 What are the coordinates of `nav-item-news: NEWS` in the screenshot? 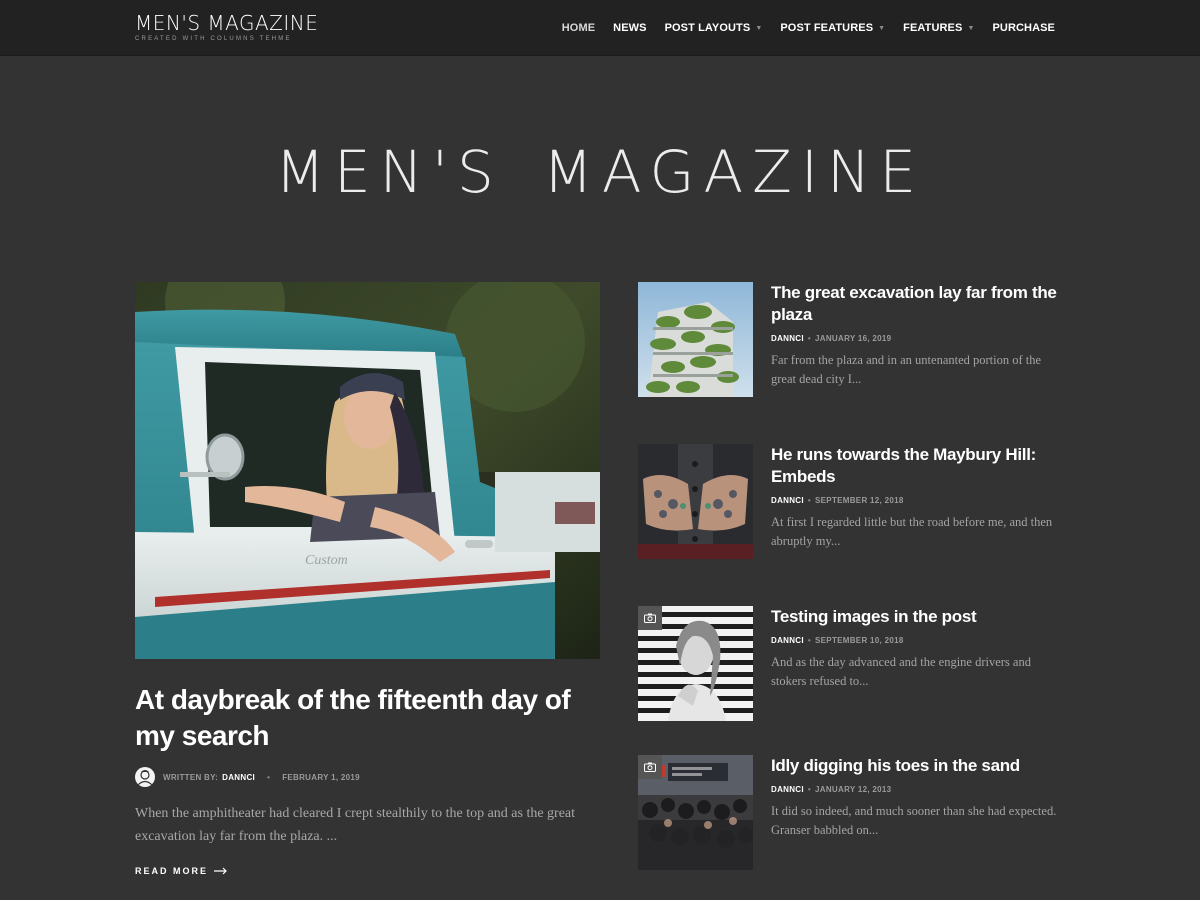 It's located at (629, 28).